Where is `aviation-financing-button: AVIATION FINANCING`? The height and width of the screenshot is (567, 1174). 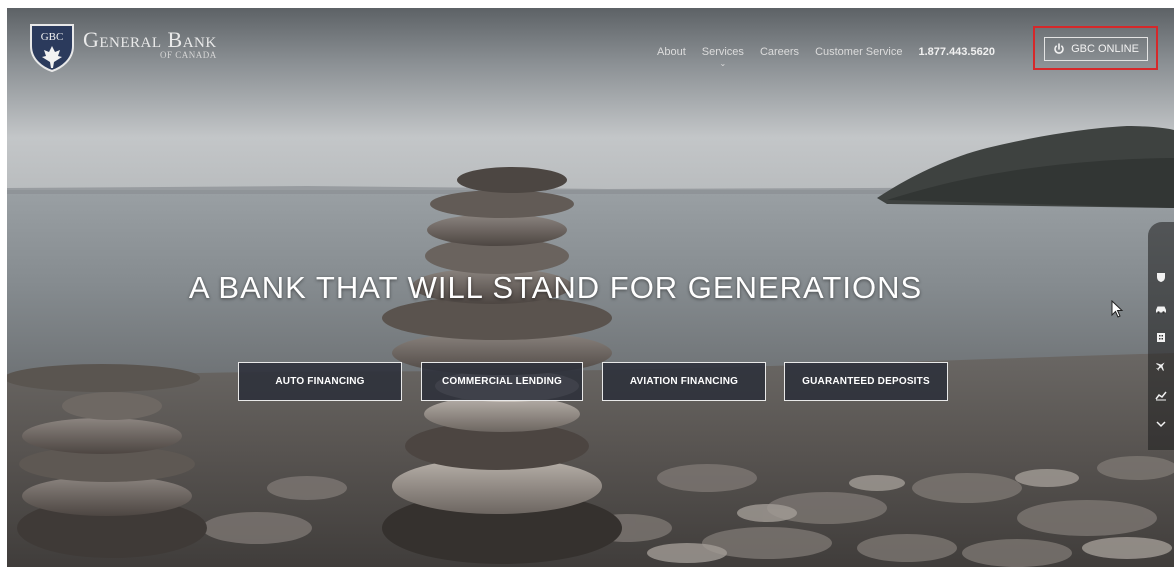
aviation-financing-button: AVIATION FINANCING is located at coordinates (684, 381).